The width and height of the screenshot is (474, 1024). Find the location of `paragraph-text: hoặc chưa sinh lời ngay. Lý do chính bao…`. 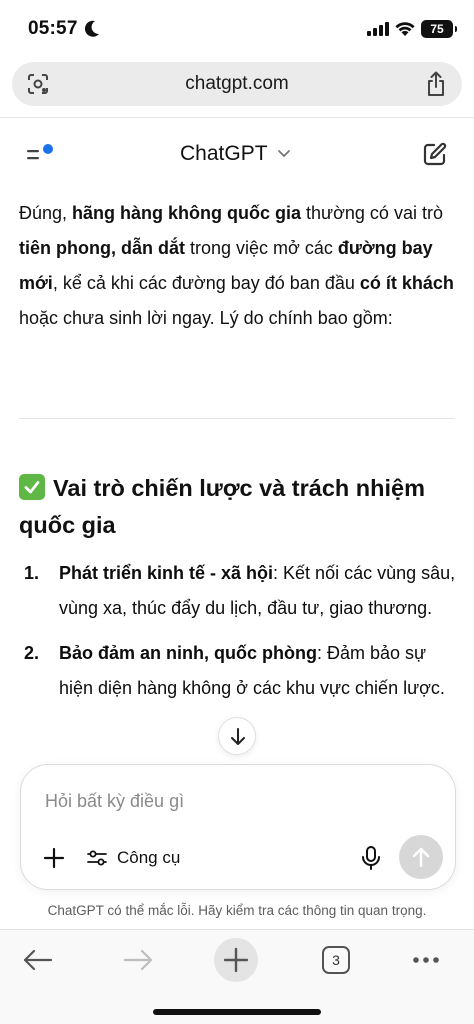

paragraph-text: hoặc chưa sinh lời ngay. Lý do chính bao… is located at coordinates (206, 318).